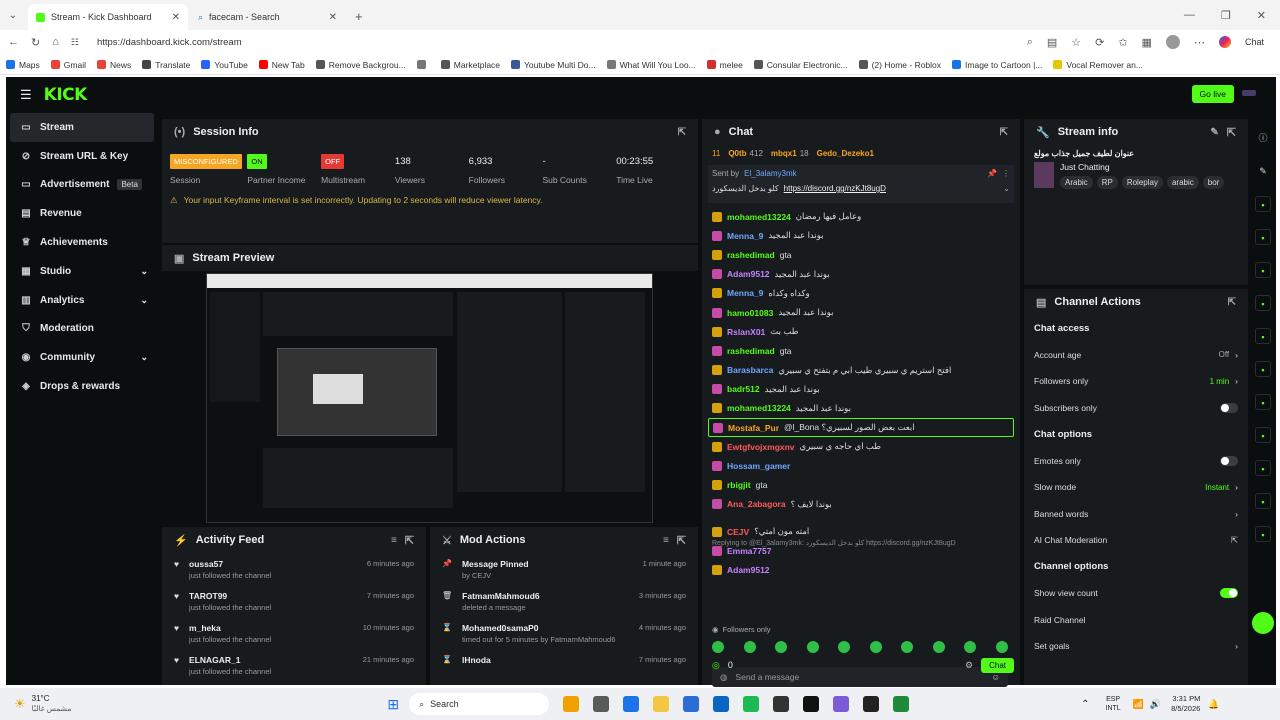 The image size is (1280, 720). What do you see at coordinates (82, 300) in the screenshot?
I see `sidebar-item-analytics: ▥ Analytics ⌄` at bounding box center [82, 300].